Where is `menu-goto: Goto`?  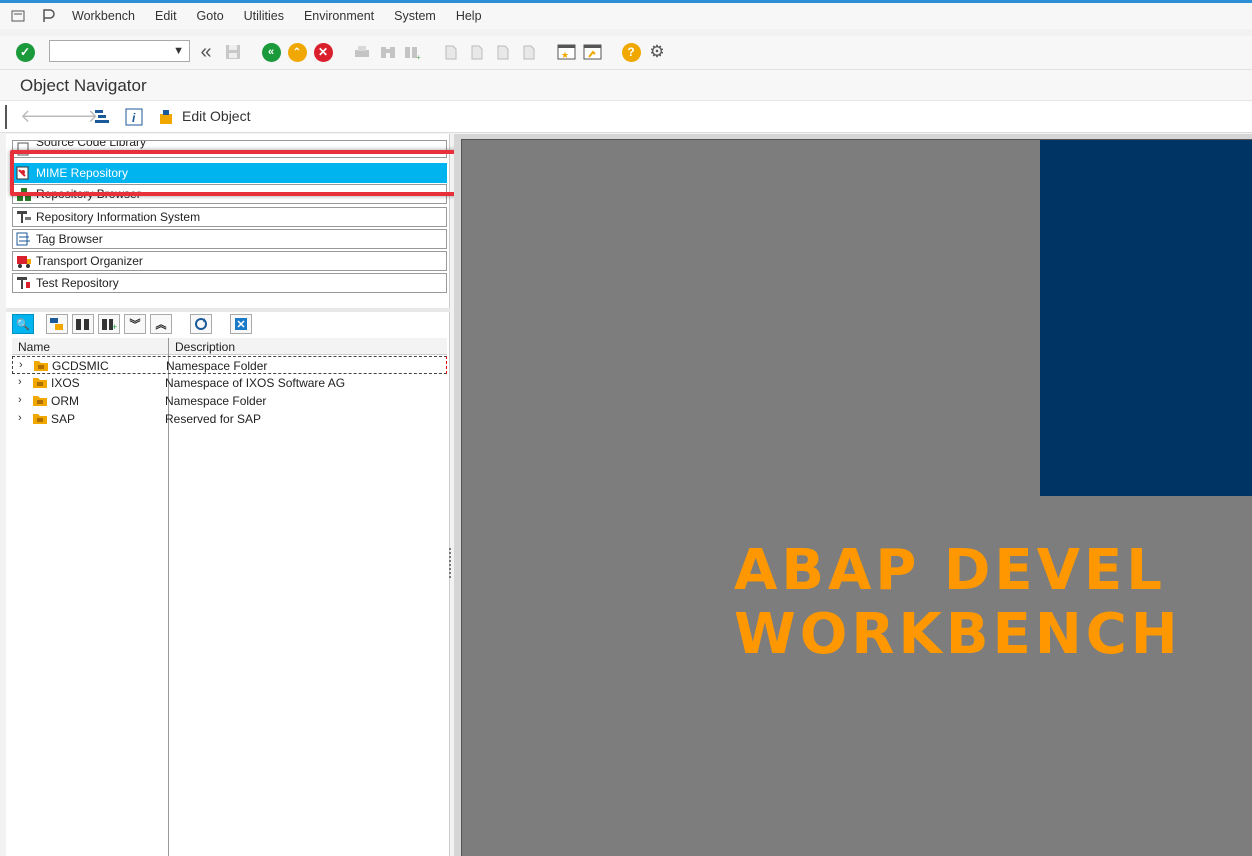
menu-goto: Goto is located at coordinates (210, 16).